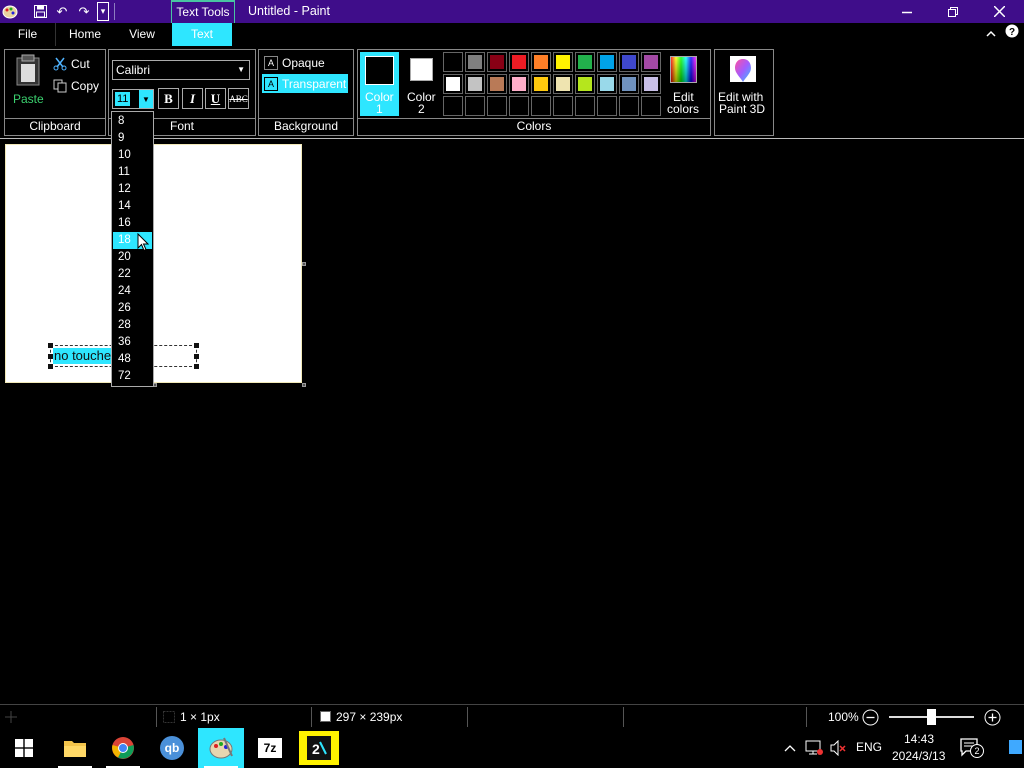 The height and width of the screenshot is (768, 1024). What do you see at coordinates (931, 717) in the screenshot?
I see `zoom-slider-thumb` at bounding box center [931, 717].